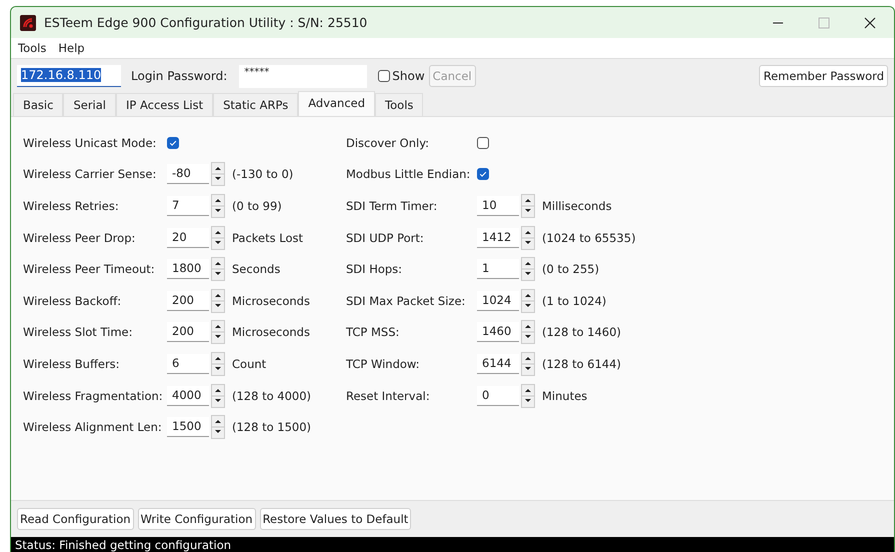  What do you see at coordinates (577, 205) in the screenshot?
I see `unit-label: Milliseconds` at bounding box center [577, 205].